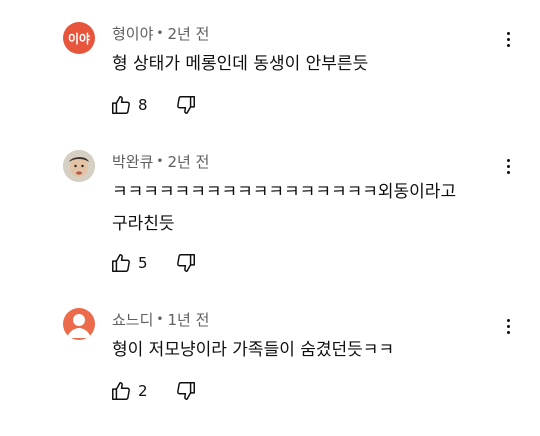 The height and width of the screenshot is (436, 540). I want to click on comment-header: 쇼느디 • 1년 전, so click(160, 319).